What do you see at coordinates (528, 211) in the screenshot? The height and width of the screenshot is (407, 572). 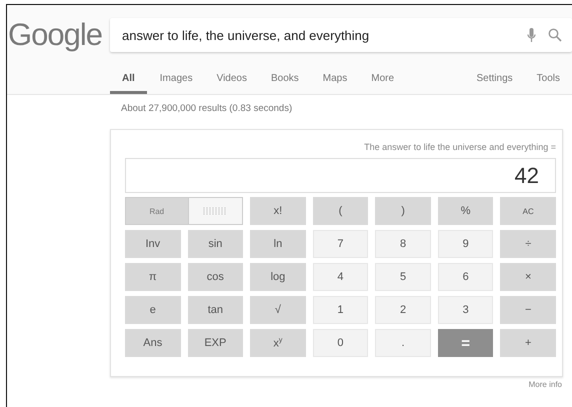 I see `function-key: AC` at bounding box center [528, 211].